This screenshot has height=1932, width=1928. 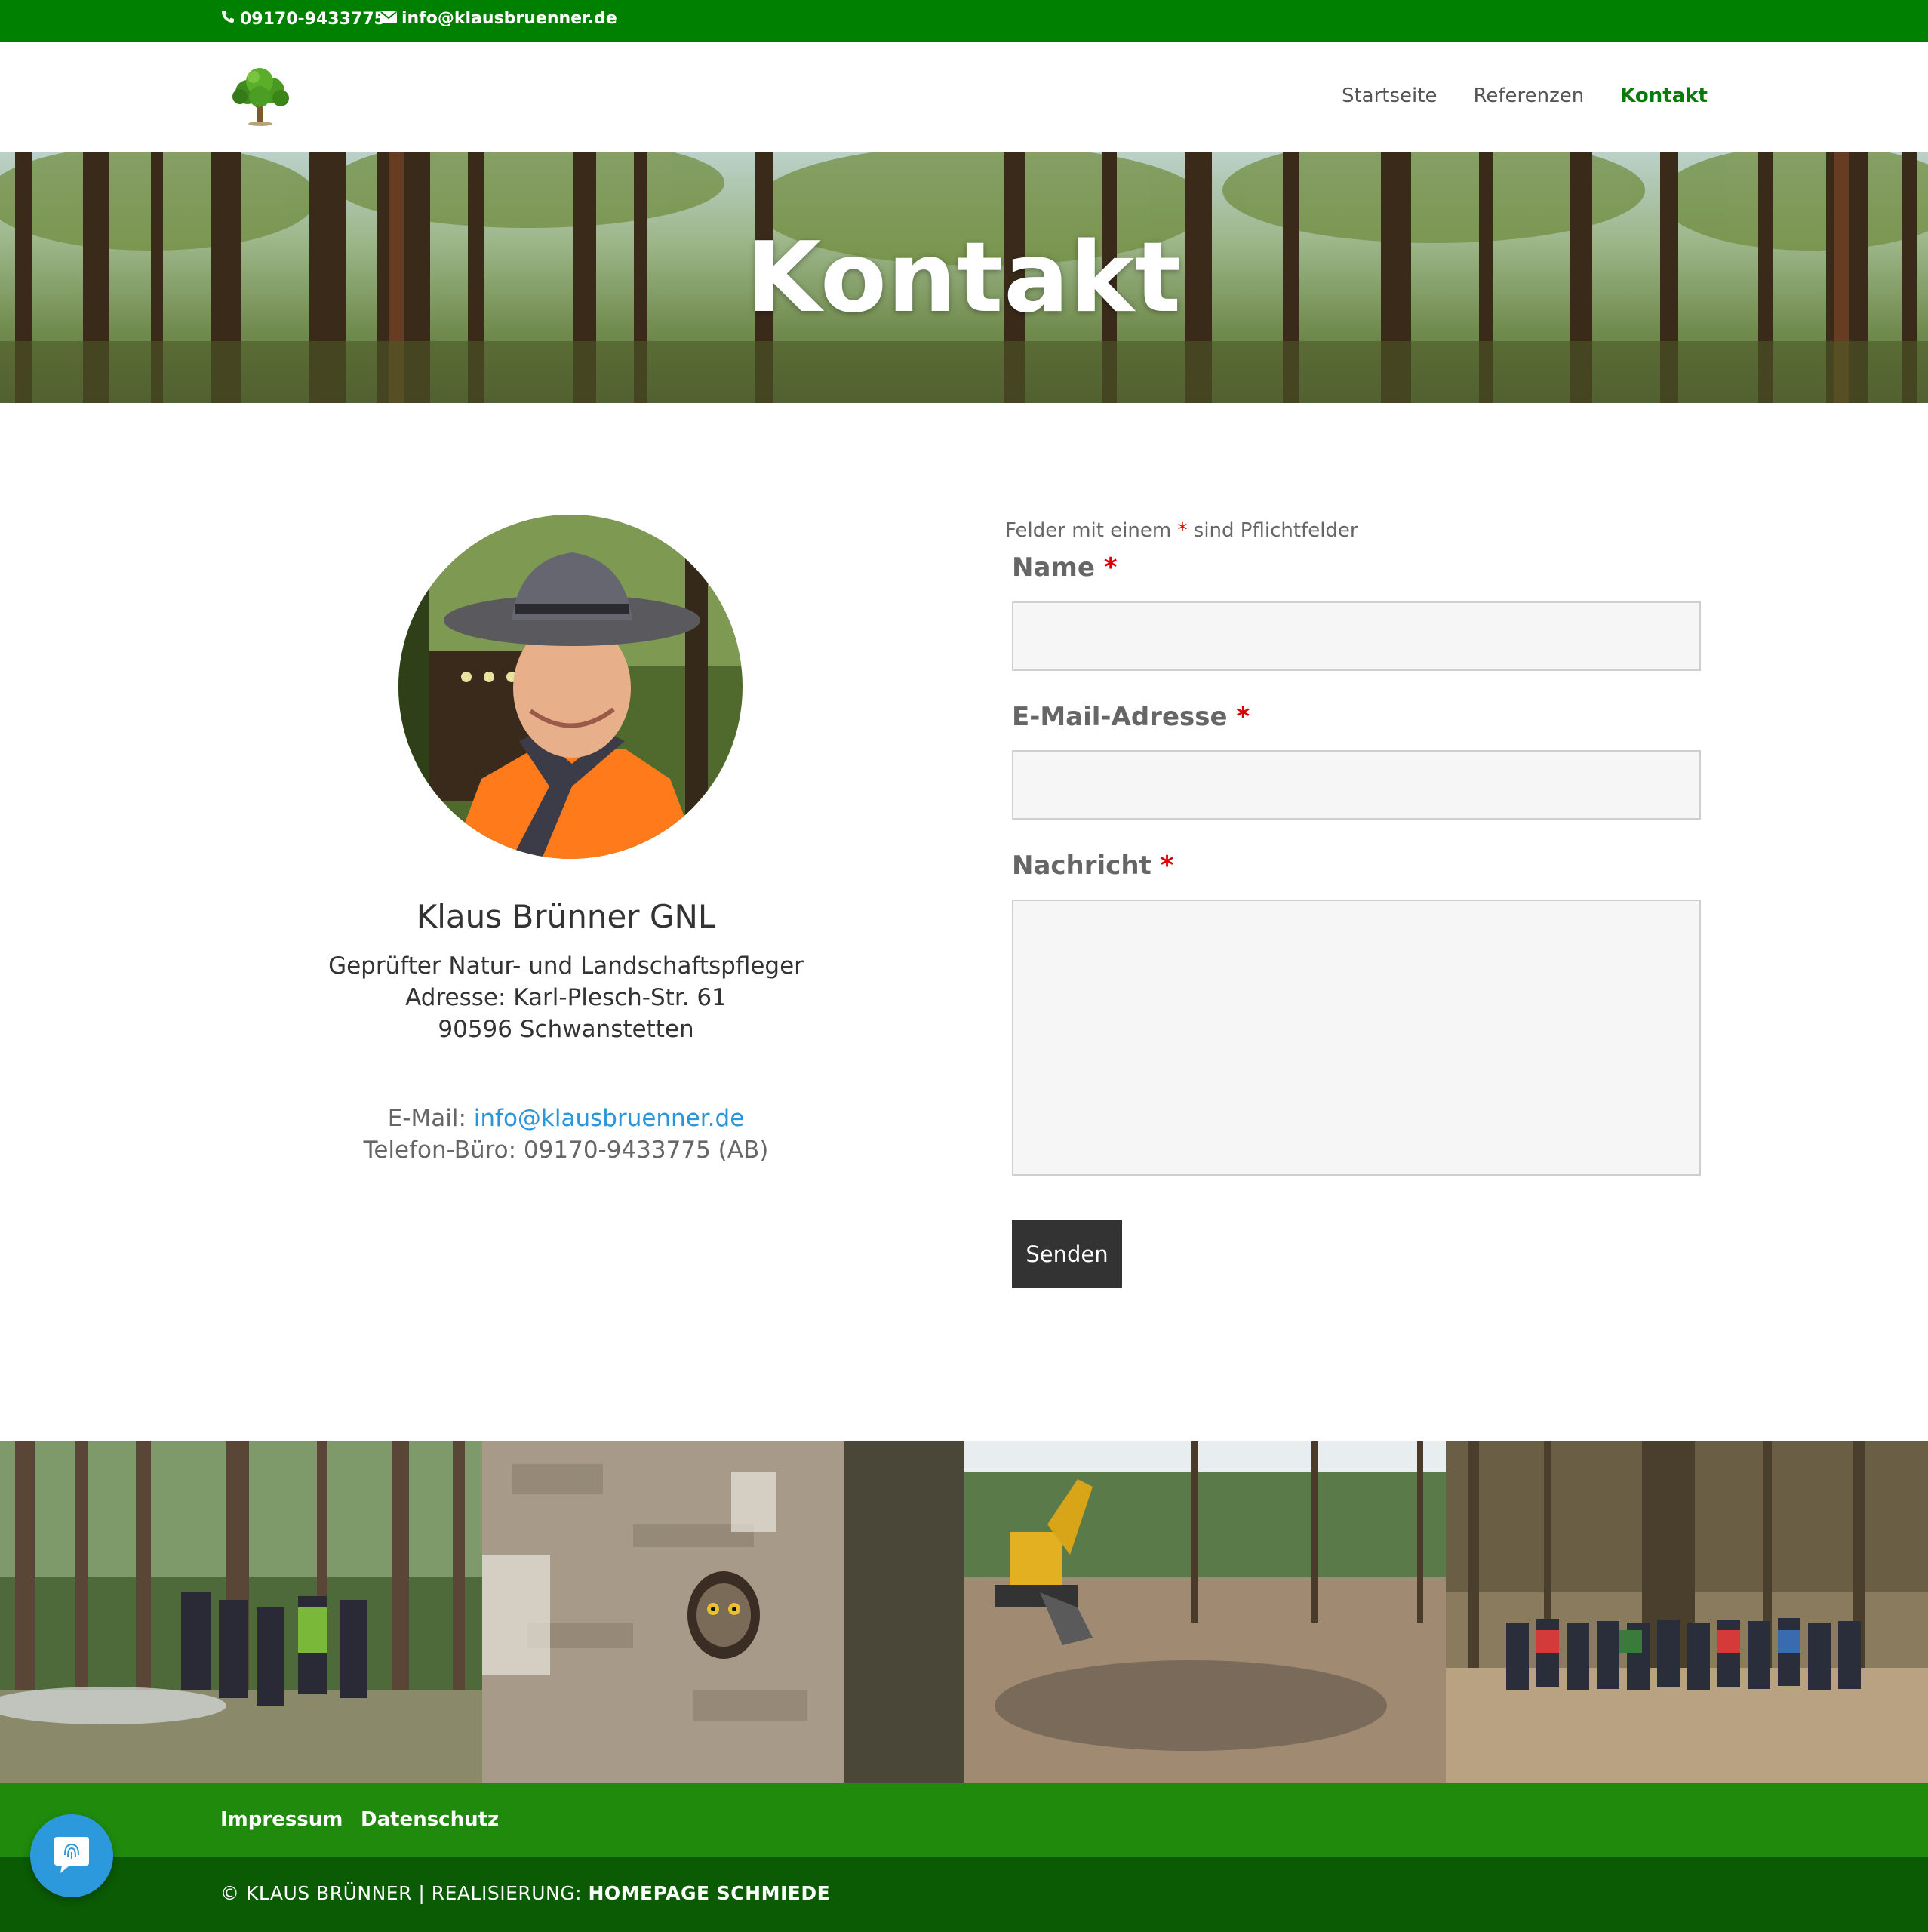 I want to click on email-required-star: *, so click(x=1243, y=717).